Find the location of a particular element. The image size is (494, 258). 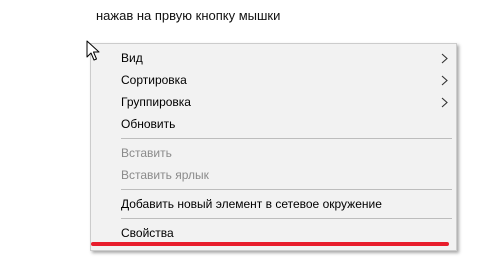

menu-item-sort: Сортировка is located at coordinates (273, 80).